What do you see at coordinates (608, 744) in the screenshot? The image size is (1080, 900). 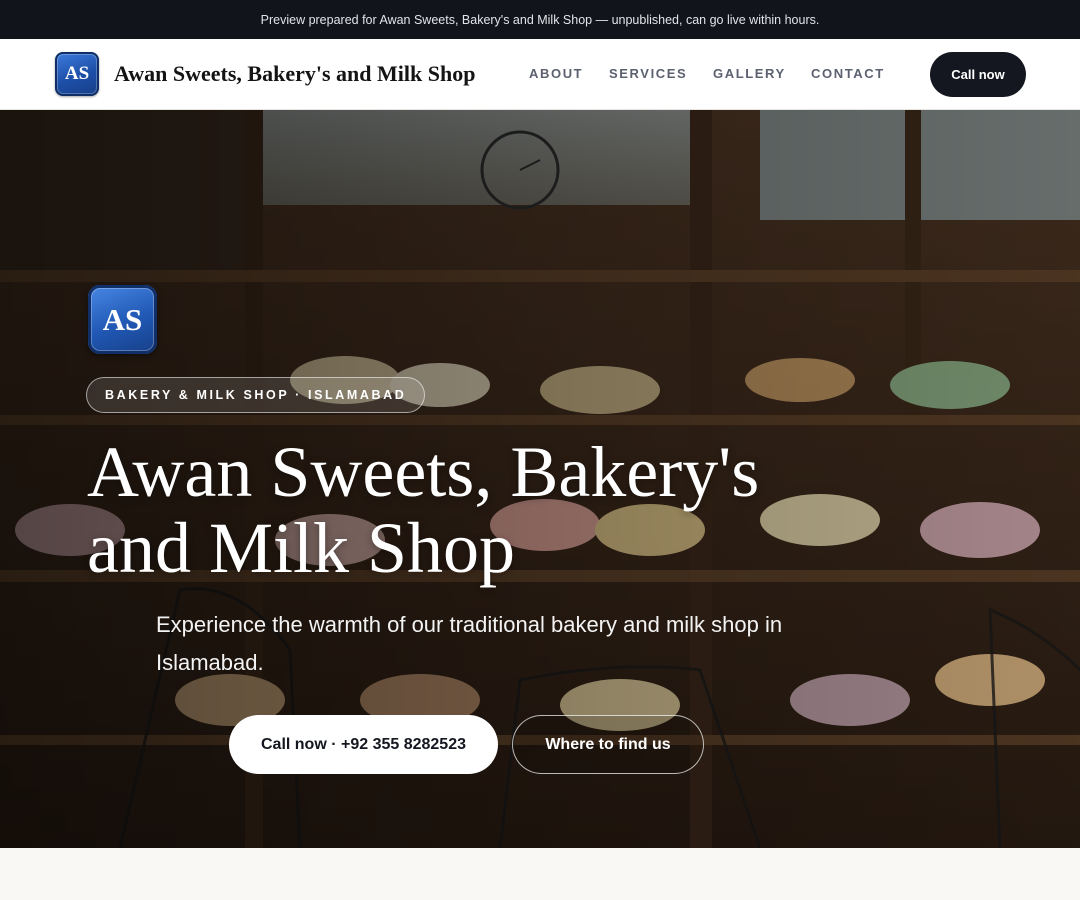 I see `hero-location-button: Where to find us` at bounding box center [608, 744].